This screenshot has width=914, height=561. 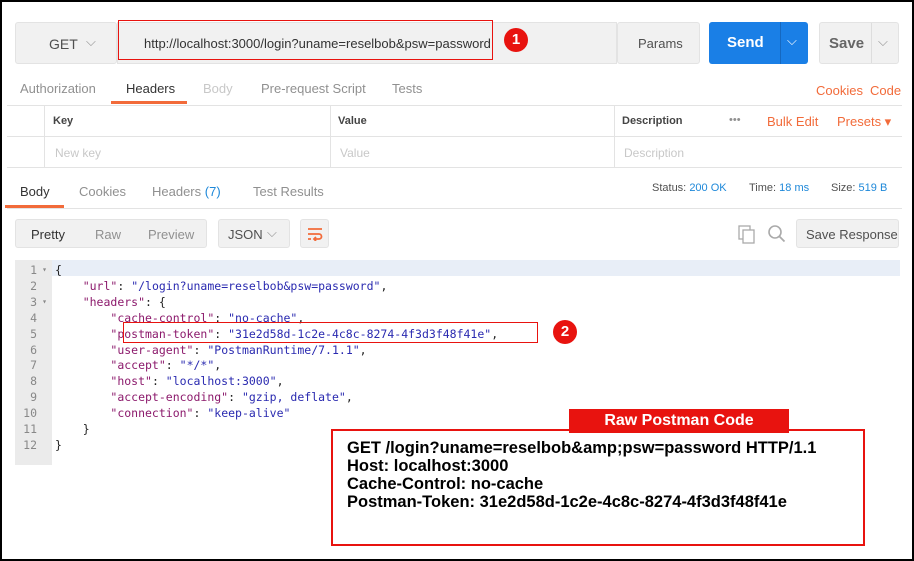 I want to click on params-label: Params, so click(x=660, y=43).